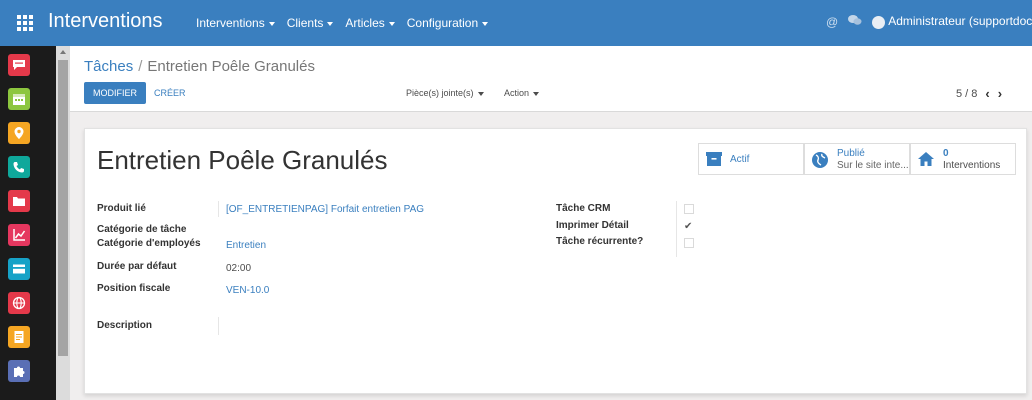 The height and width of the screenshot is (400, 1032). I want to click on app-brand: Interventions, so click(105, 21).